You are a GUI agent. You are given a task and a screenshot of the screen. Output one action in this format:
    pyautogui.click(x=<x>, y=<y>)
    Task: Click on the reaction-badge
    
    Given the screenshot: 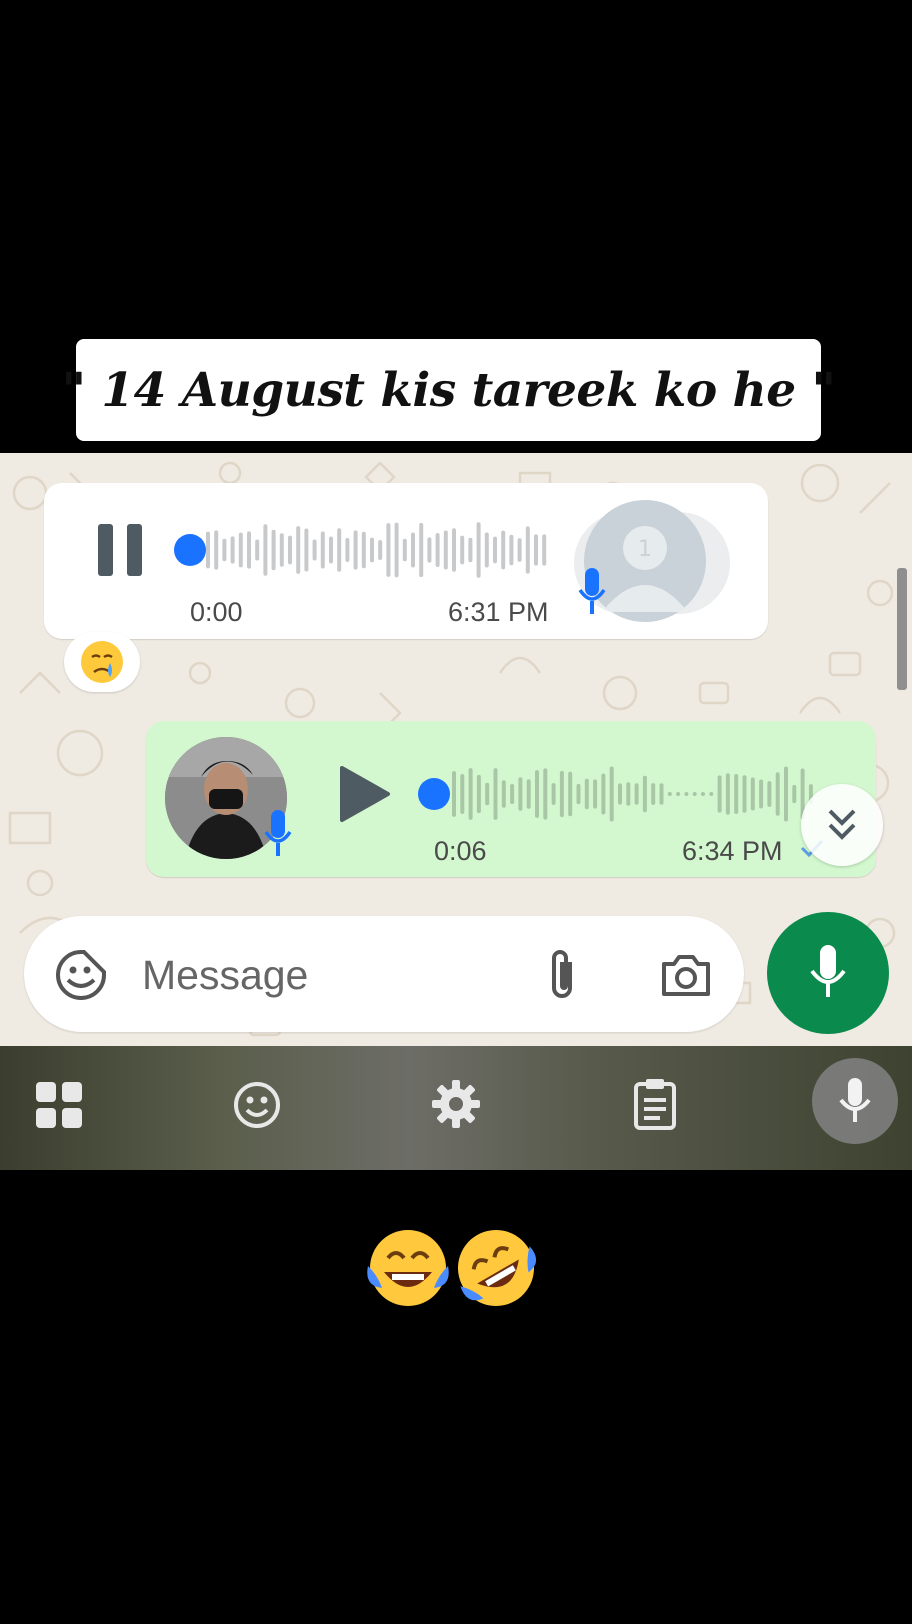 What is the action you would take?
    pyautogui.click(x=102, y=662)
    